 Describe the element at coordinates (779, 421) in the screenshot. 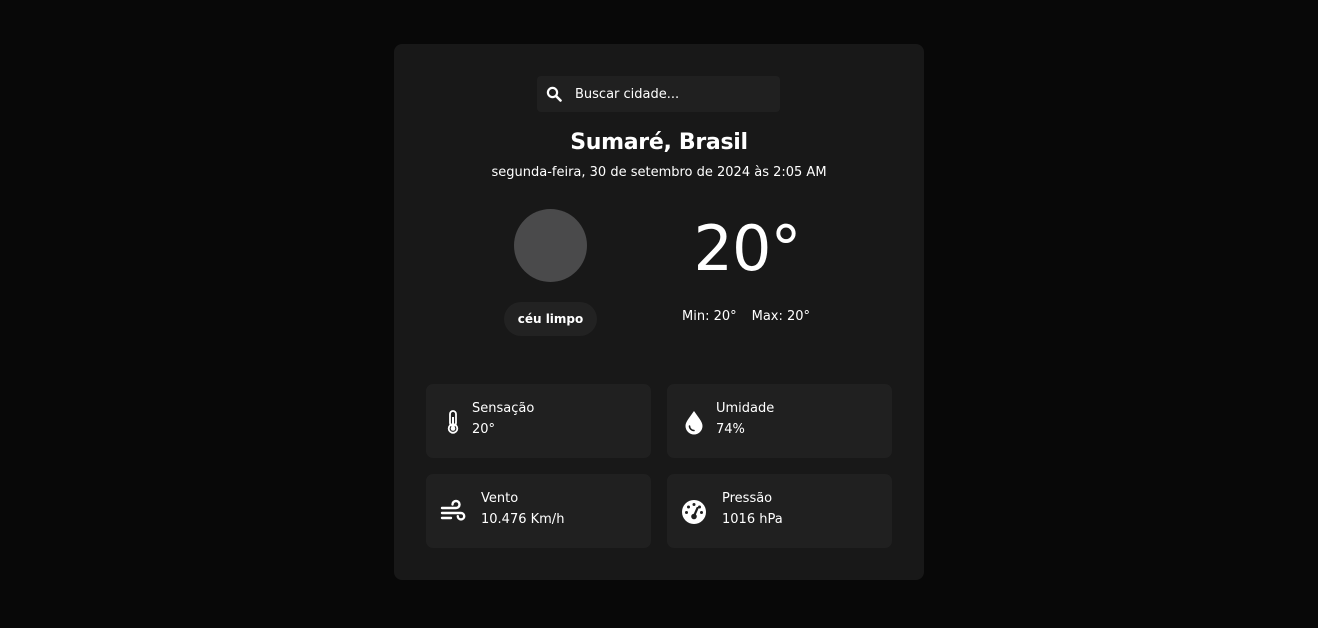

I see `humidity-tile: Umidade 74%` at that location.